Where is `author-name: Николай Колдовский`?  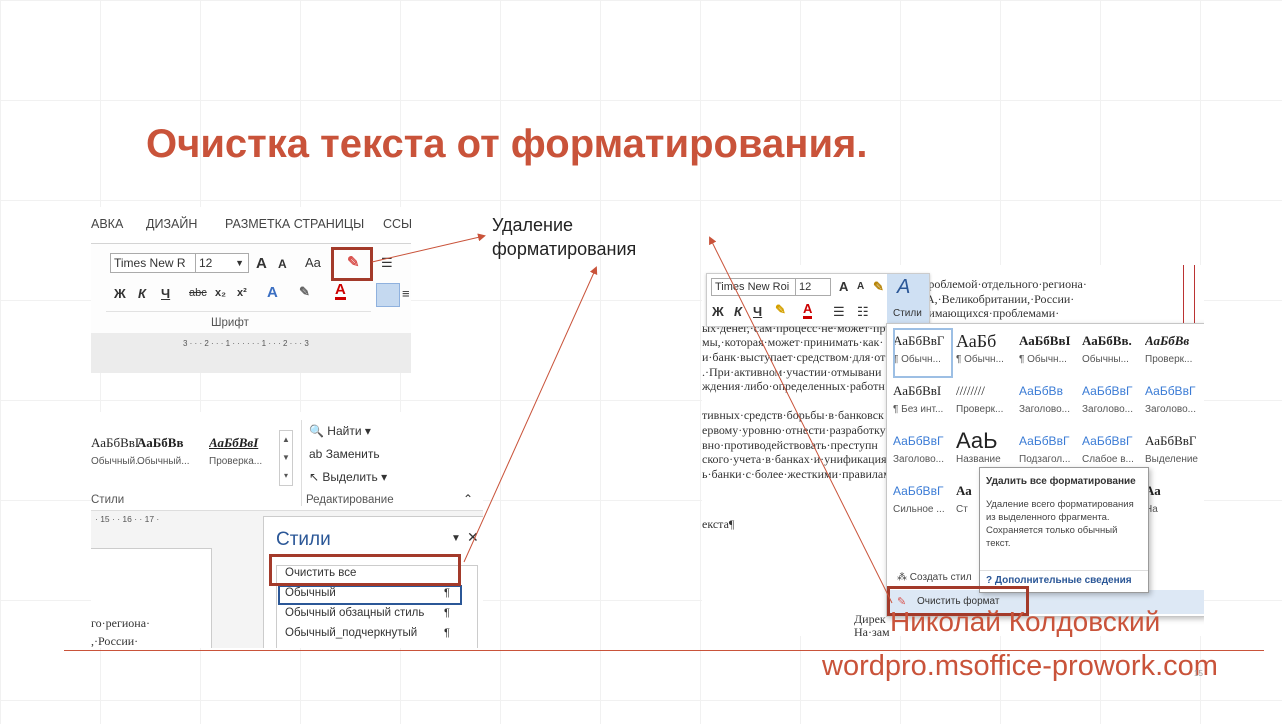 author-name: Николай Колдовский is located at coordinates (1025, 621).